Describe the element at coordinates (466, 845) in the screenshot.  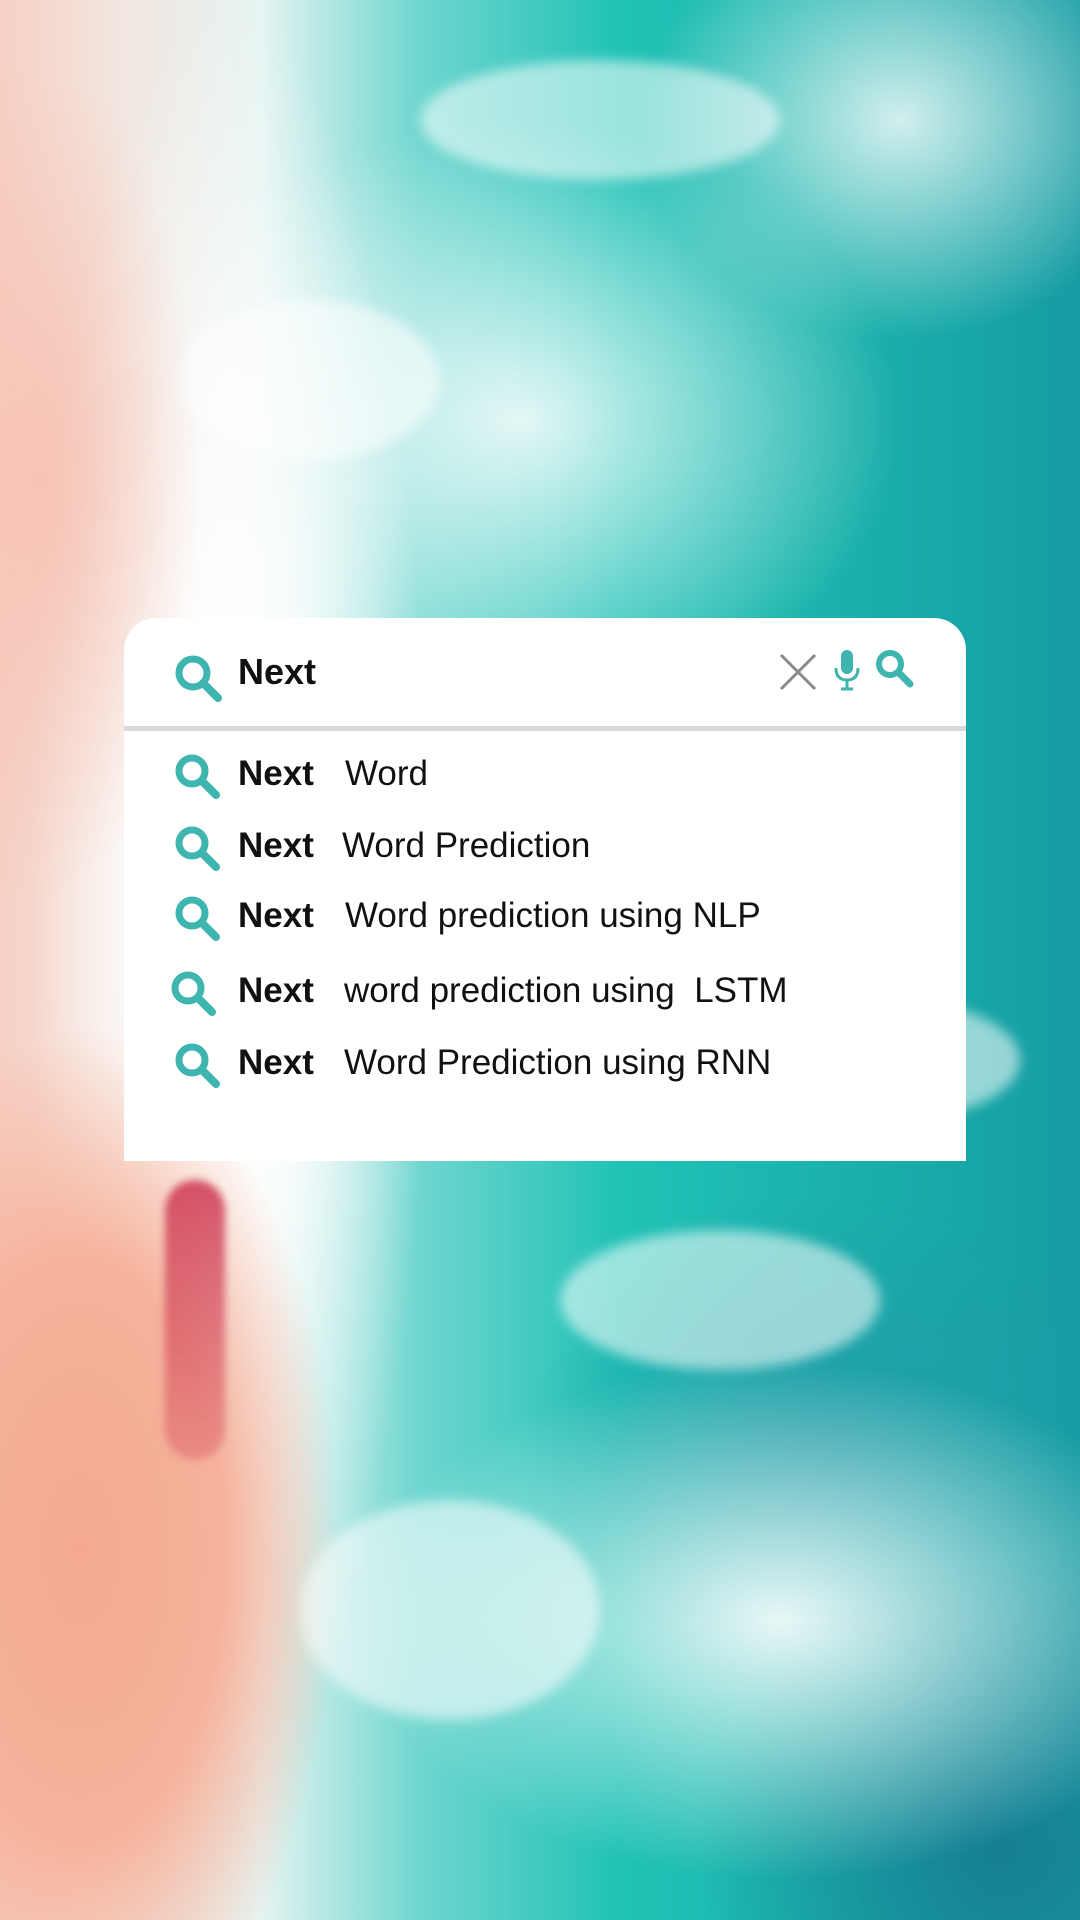
I see `suggestion-completion: Word Prediction` at that location.